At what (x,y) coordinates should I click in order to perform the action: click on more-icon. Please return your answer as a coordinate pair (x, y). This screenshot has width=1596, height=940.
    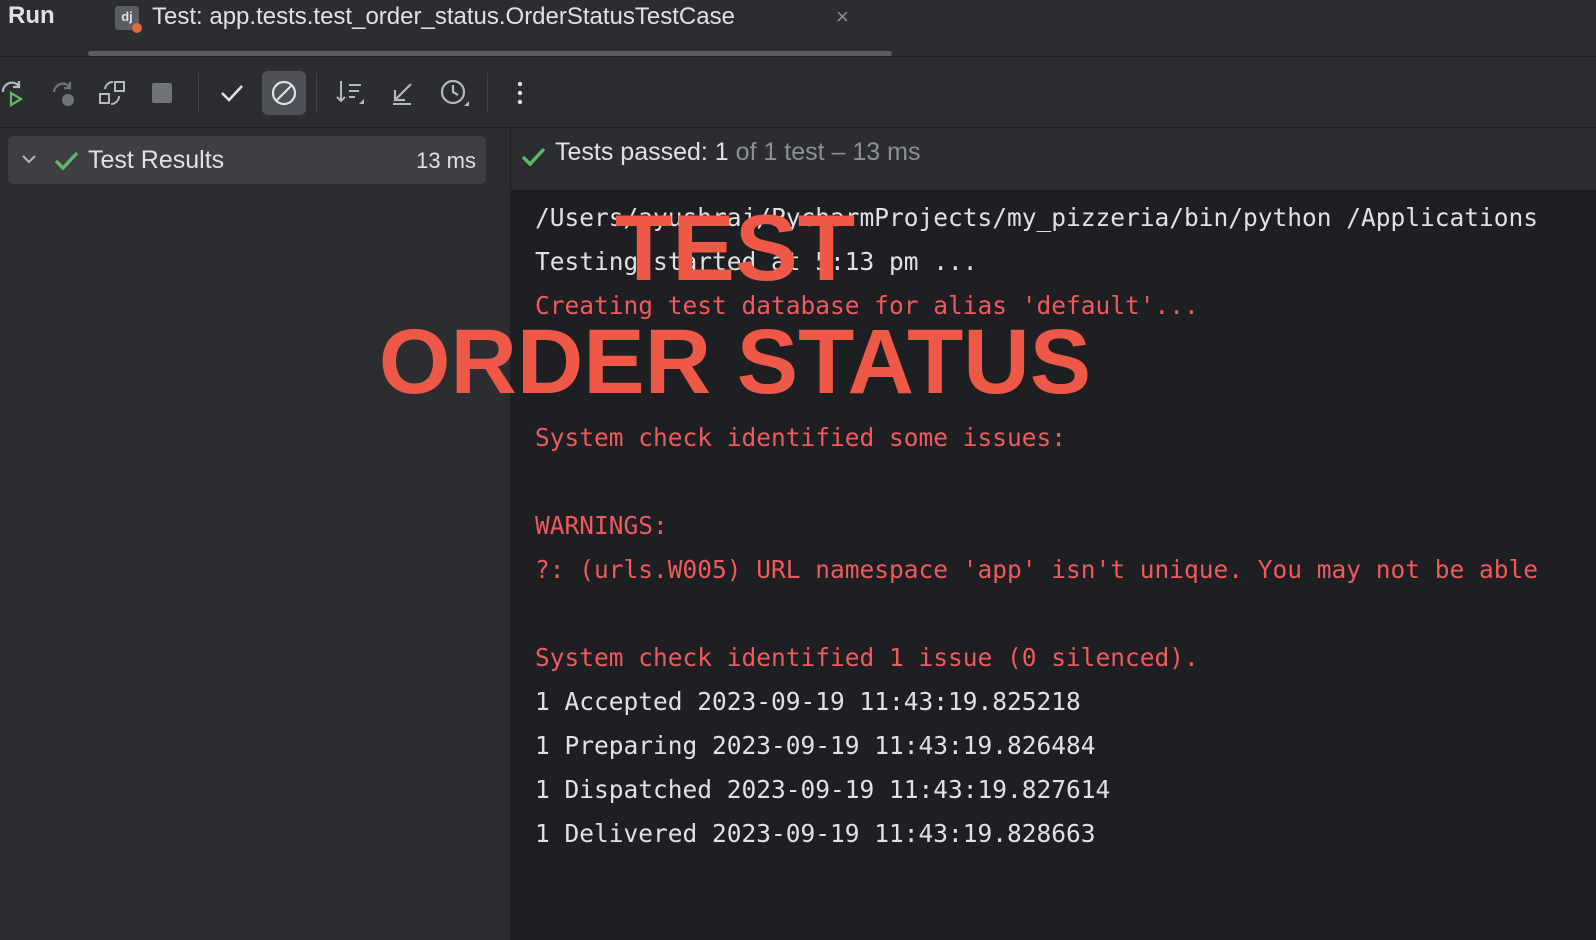
    Looking at the image, I should click on (520, 93).